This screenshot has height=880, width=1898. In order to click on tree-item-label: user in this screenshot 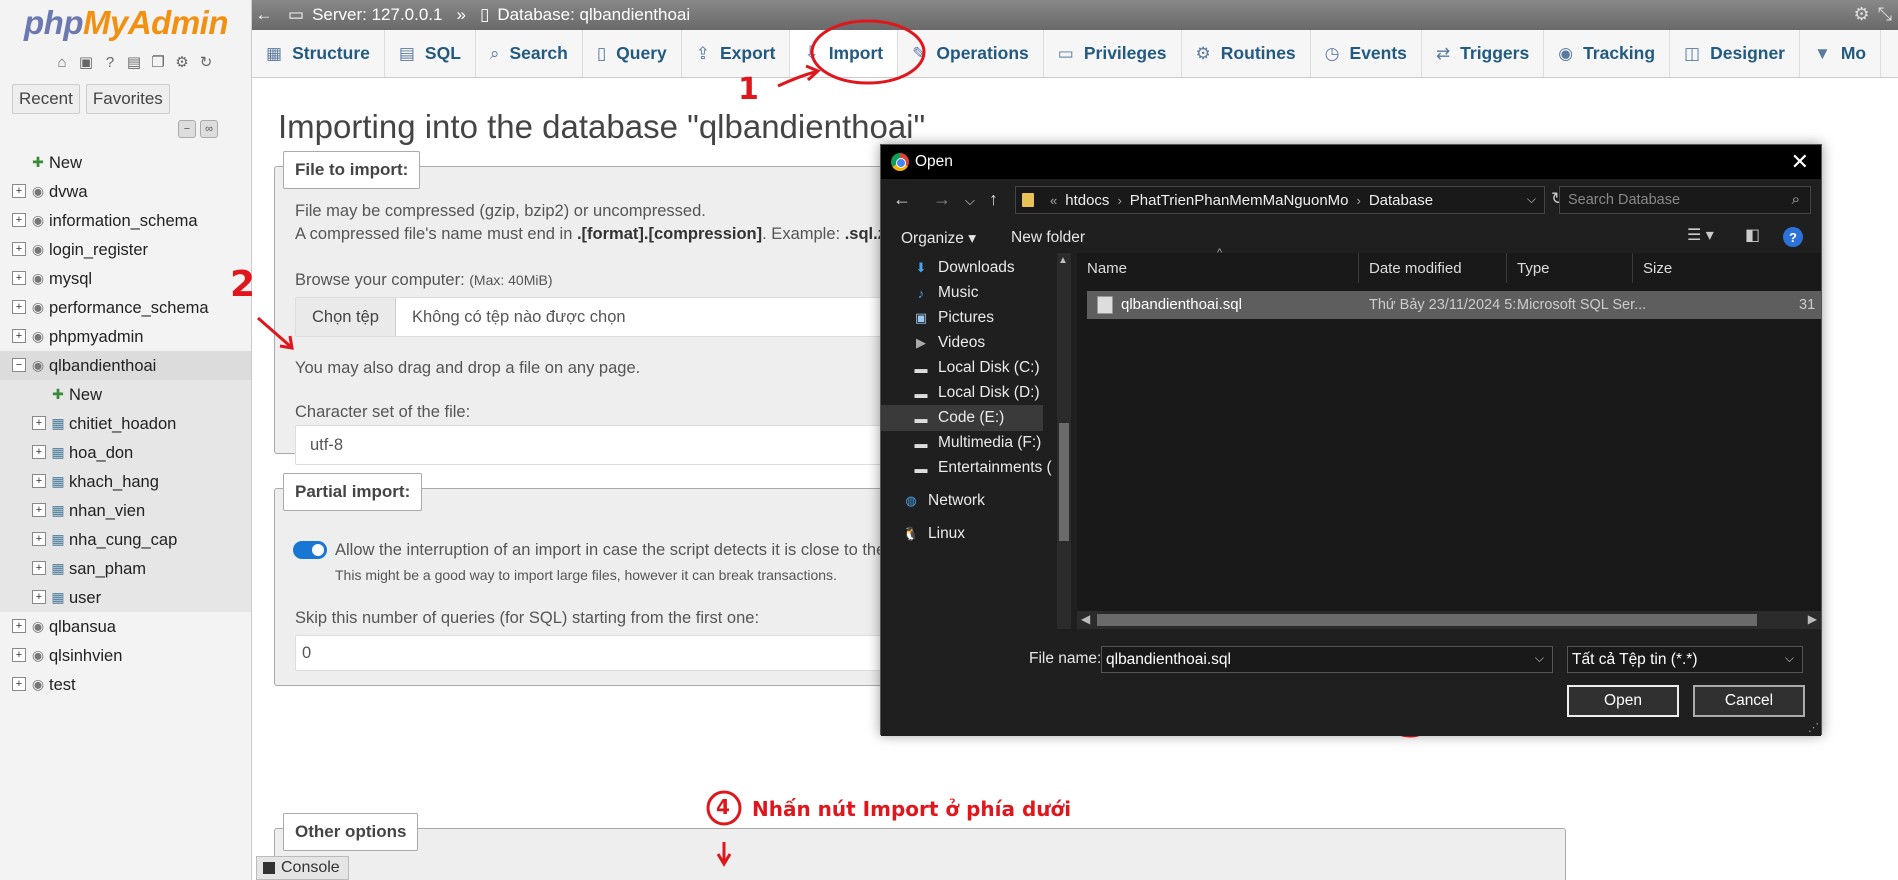, I will do `click(85, 598)`.